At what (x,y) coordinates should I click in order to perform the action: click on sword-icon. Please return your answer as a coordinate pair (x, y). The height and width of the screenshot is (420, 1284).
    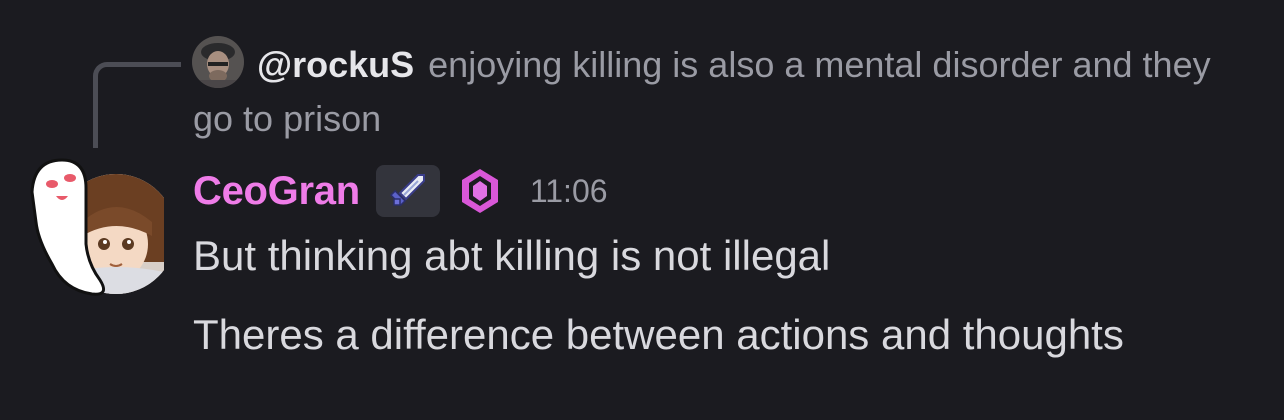
    Looking at the image, I should click on (407, 190).